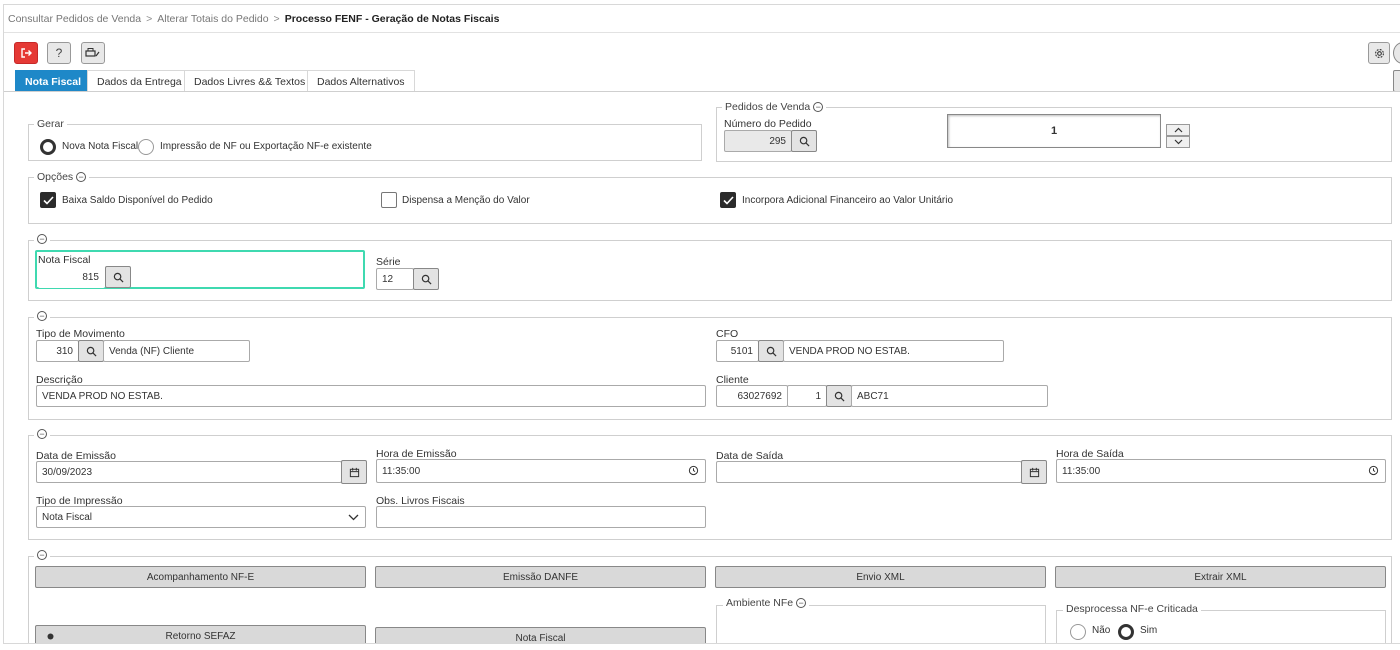 Image resolution: width=1400 pixels, height=650 pixels. Describe the element at coordinates (1396, 53) in the screenshot. I see `user-button` at that location.